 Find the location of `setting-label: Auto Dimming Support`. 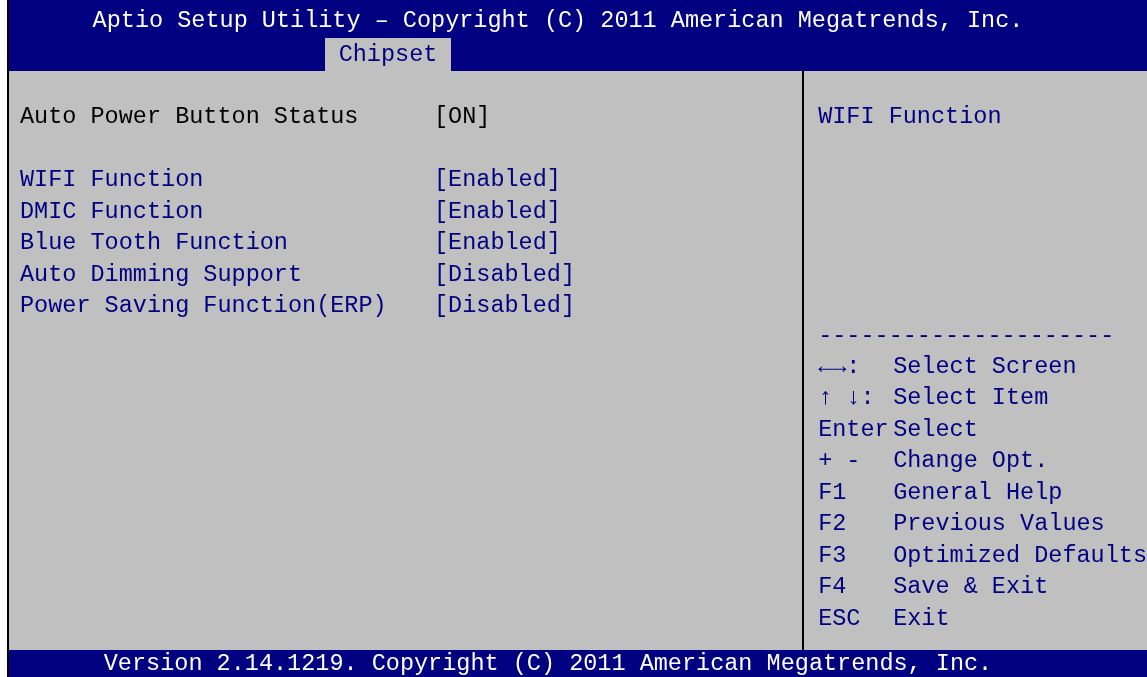

setting-label: Auto Dimming Support is located at coordinates (227, 274).